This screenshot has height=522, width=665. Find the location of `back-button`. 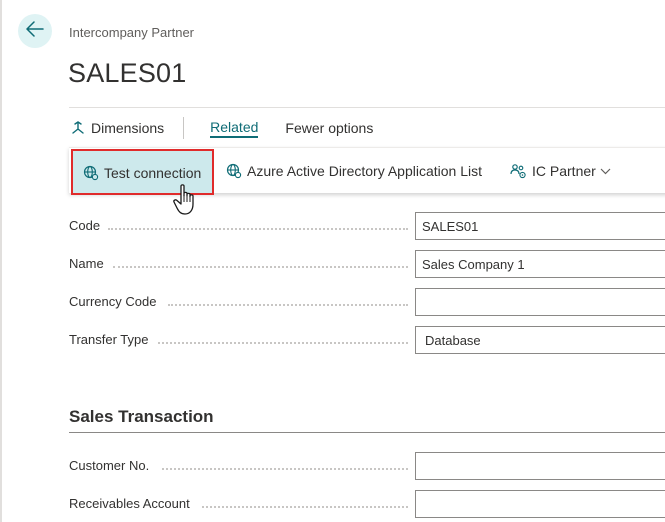

back-button is located at coordinates (35, 31).